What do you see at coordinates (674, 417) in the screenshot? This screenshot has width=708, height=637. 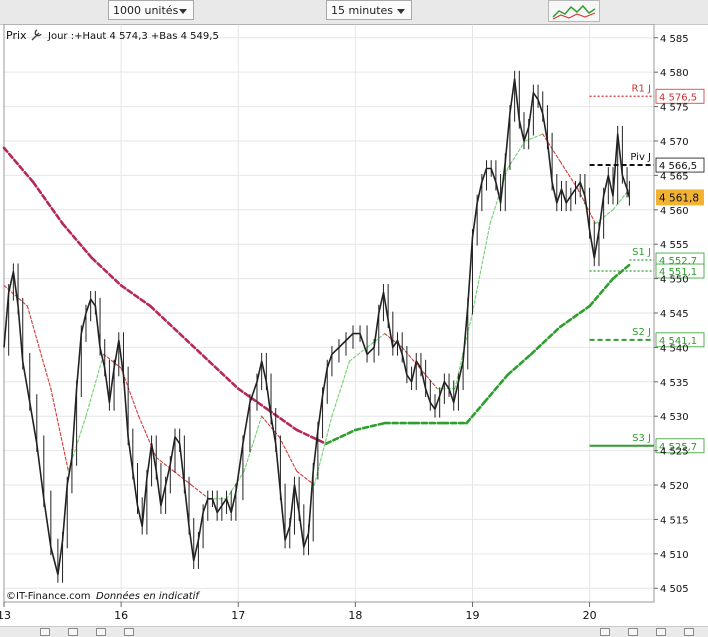 I see `y-tick-label: 4 530` at bounding box center [674, 417].